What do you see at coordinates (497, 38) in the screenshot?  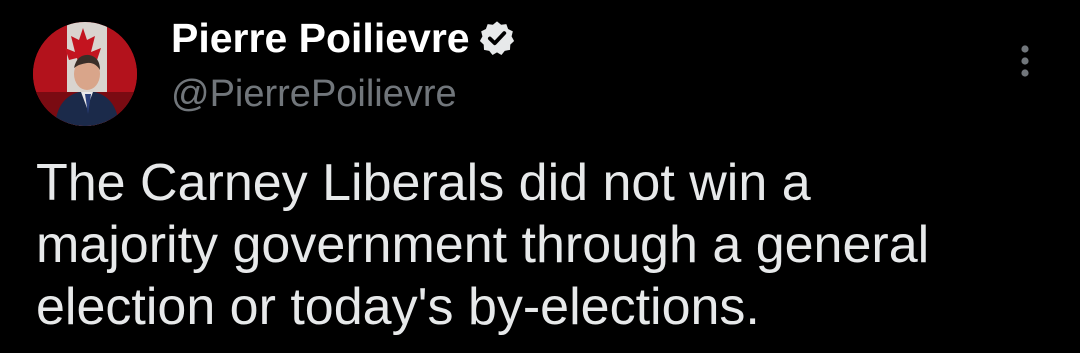 I see `verified-badge-icon` at bounding box center [497, 38].